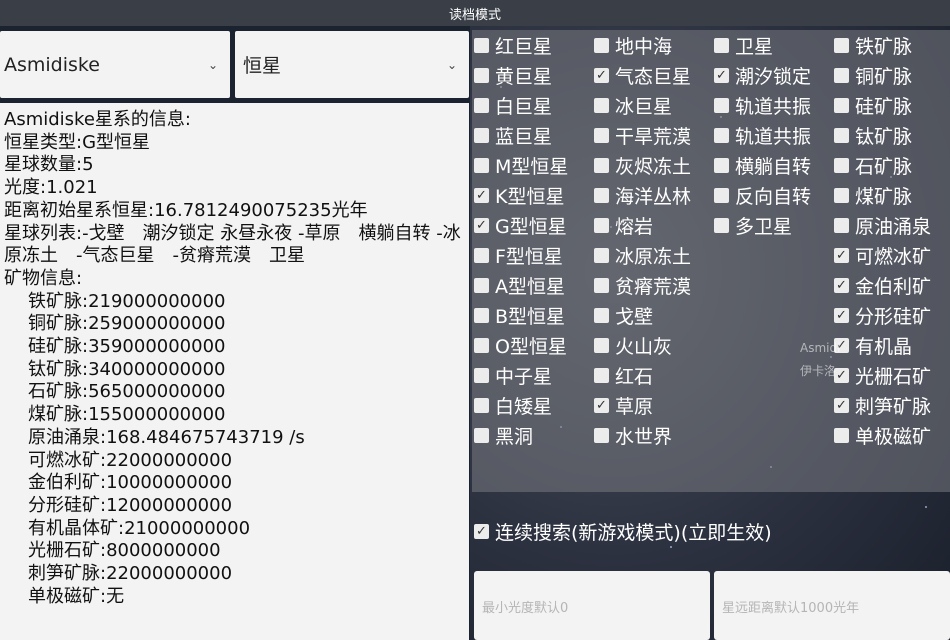 The width and height of the screenshot is (950, 640). What do you see at coordinates (832, 605) in the screenshot?
I see `max-distance-input: 星远距离默认1000光年` at bounding box center [832, 605].